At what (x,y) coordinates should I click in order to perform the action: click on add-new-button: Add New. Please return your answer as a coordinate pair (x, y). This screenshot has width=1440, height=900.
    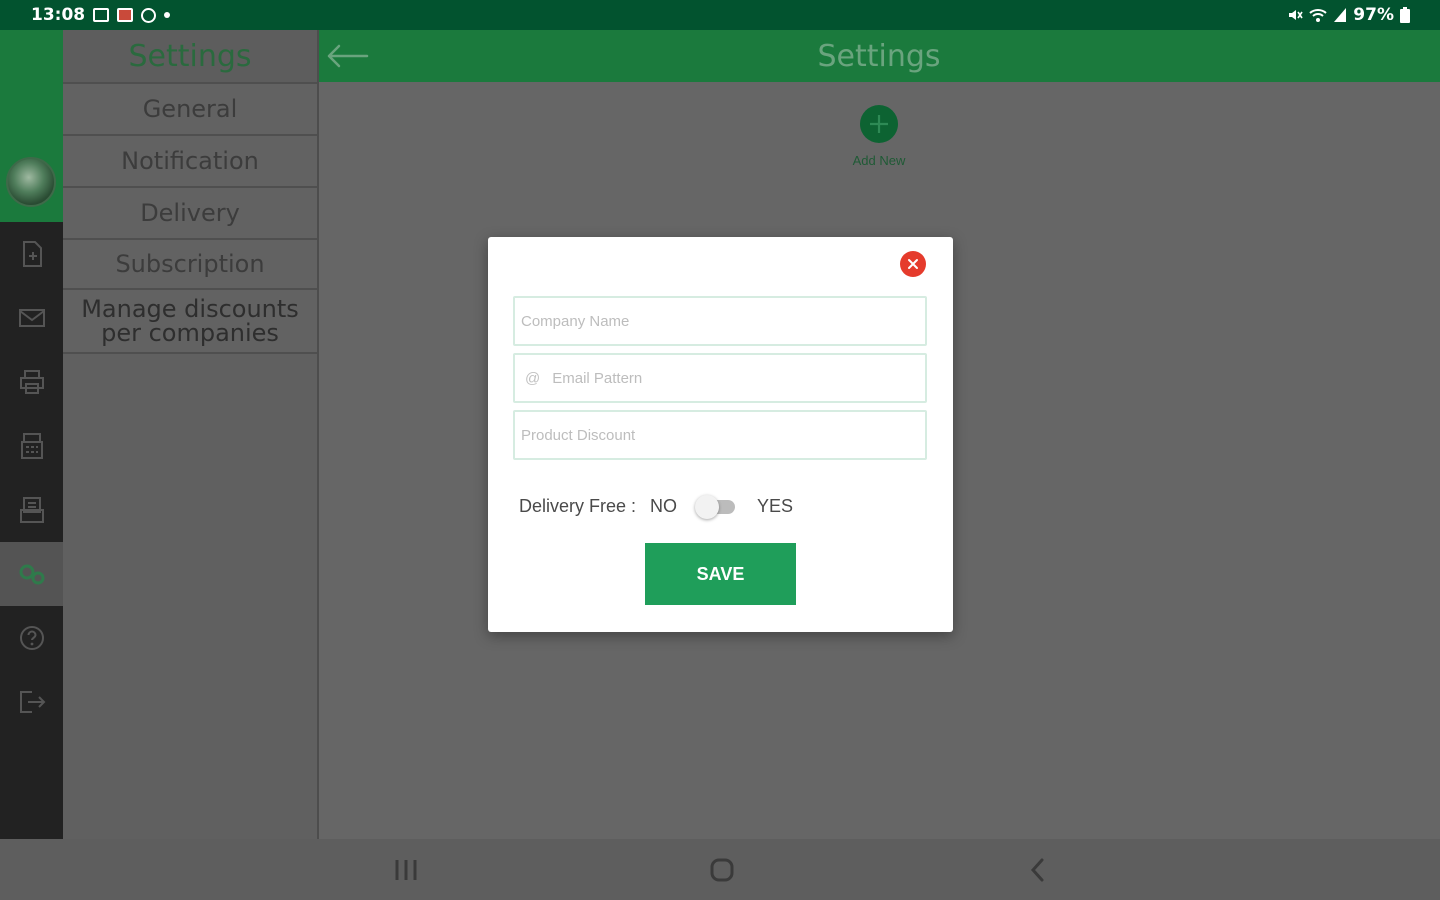
    Looking at the image, I should click on (879, 145).